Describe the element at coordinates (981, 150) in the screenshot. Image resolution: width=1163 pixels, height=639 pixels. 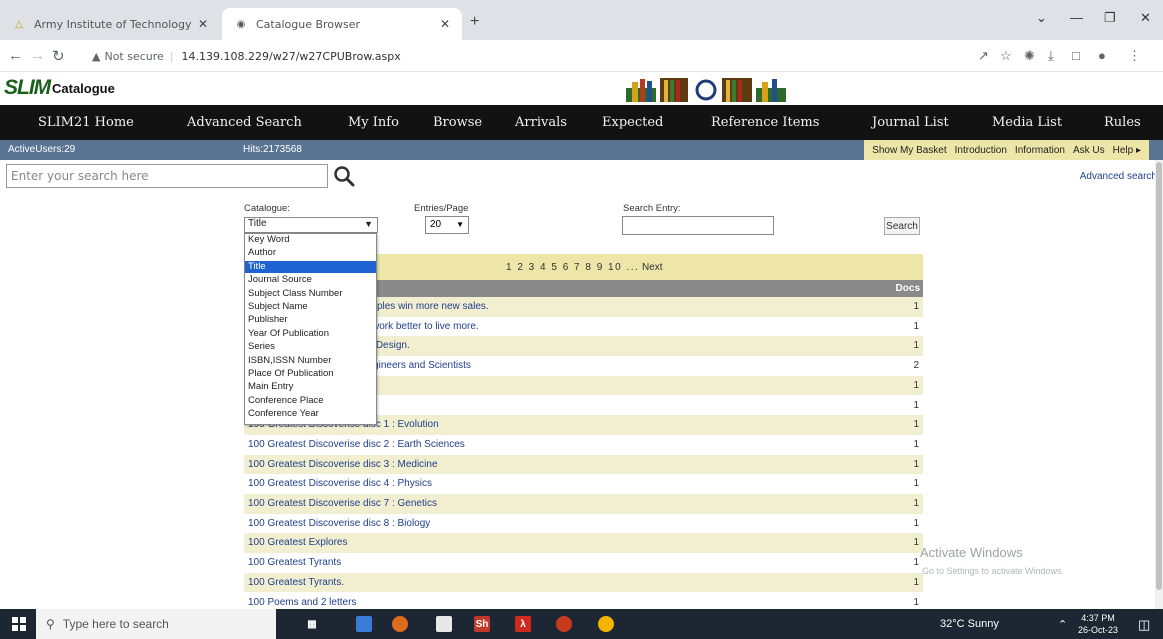
I see `link-introduction: Introduction` at that location.